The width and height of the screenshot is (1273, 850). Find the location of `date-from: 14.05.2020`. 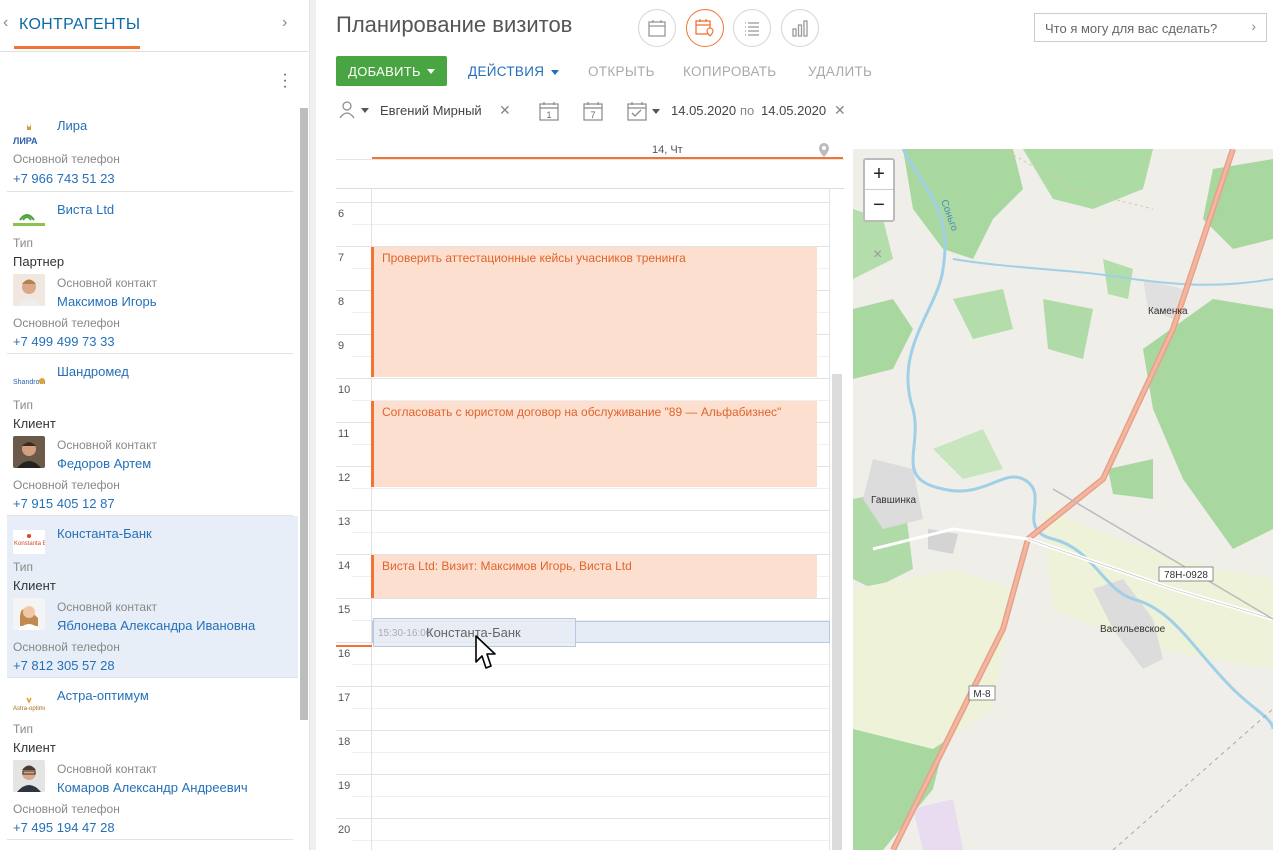

date-from: 14.05.2020 is located at coordinates (703, 110).